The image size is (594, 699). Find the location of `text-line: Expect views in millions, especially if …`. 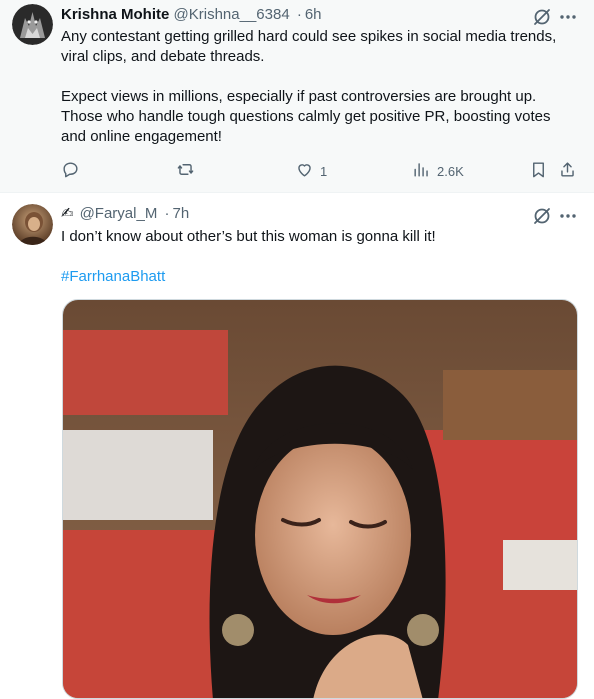

text-line: Expect views in millions, especially if … is located at coordinates (299, 96).